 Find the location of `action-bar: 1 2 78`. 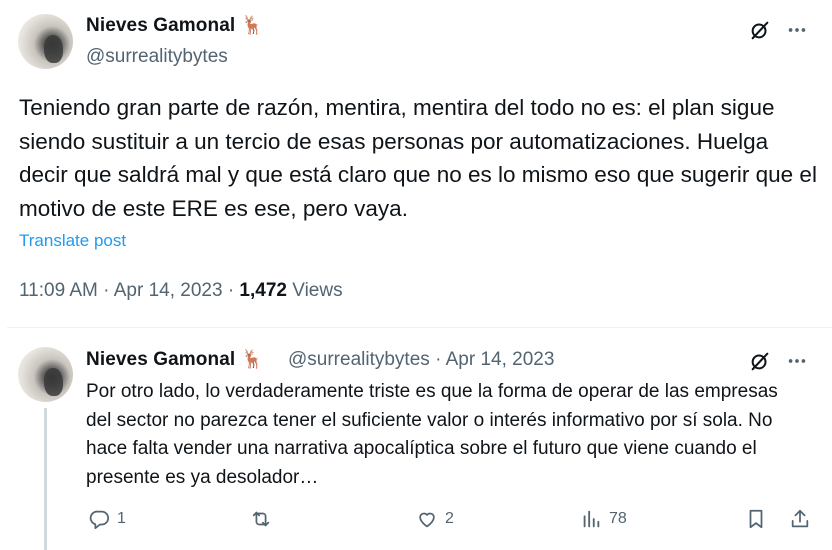

action-bar: 1 2 78 is located at coordinates (416, 521).